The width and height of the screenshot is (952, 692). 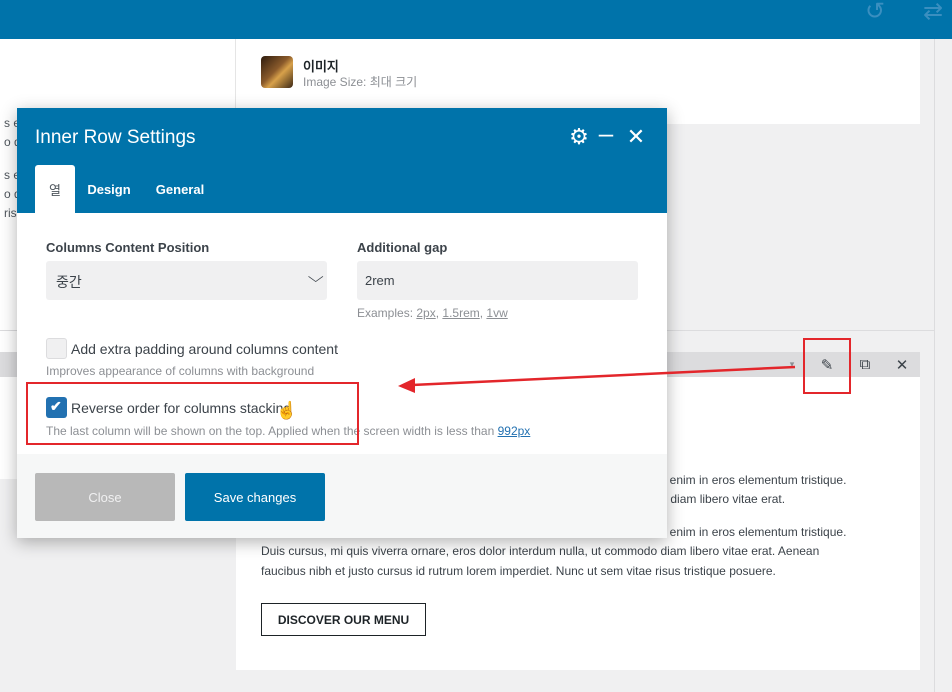 What do you see at coordinates (287, 410) in the screenshot?
I see `hand-cursor-icon: ☝` at bounding box center [287, 410].